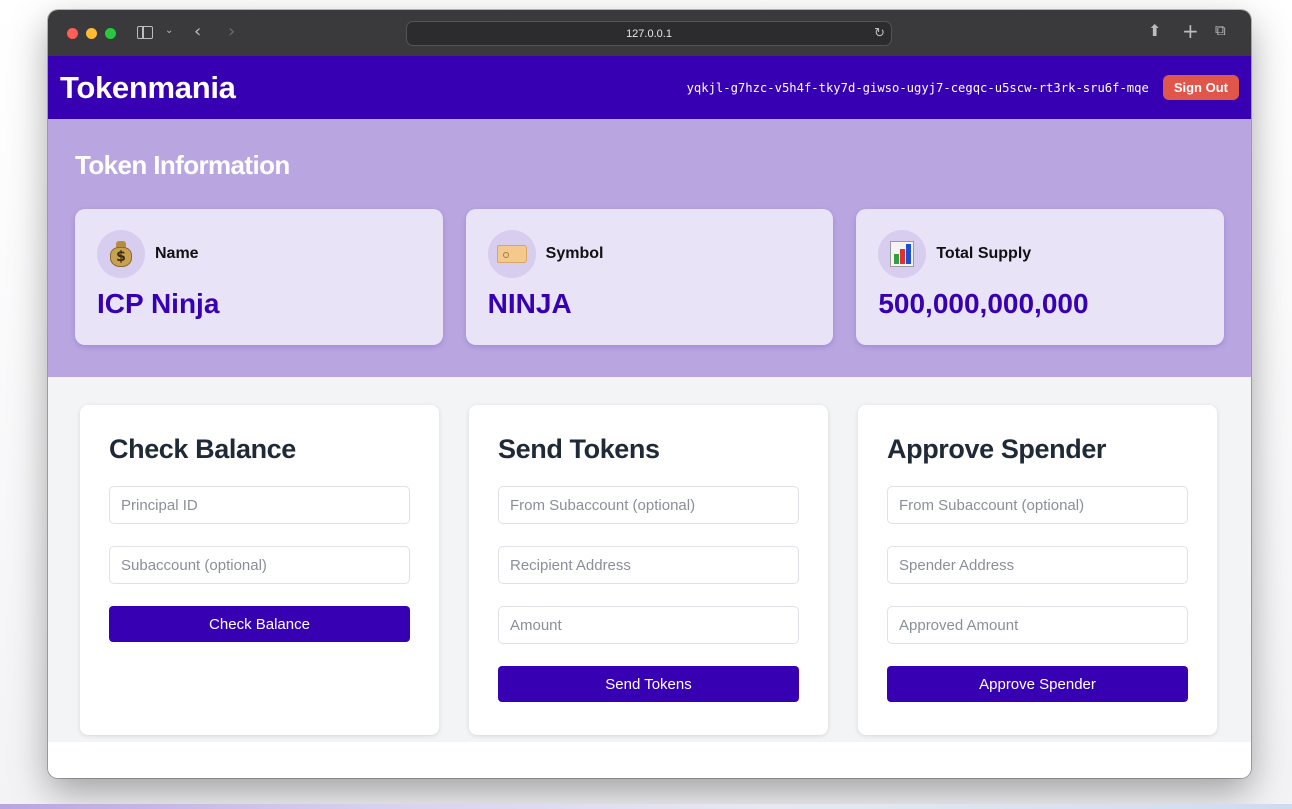 The width and height of the screenshot is (1292, 809). Describe the element at coordinates (574, 253) in the screenshot. I see `token-symbol-label: Symbol` at that location.